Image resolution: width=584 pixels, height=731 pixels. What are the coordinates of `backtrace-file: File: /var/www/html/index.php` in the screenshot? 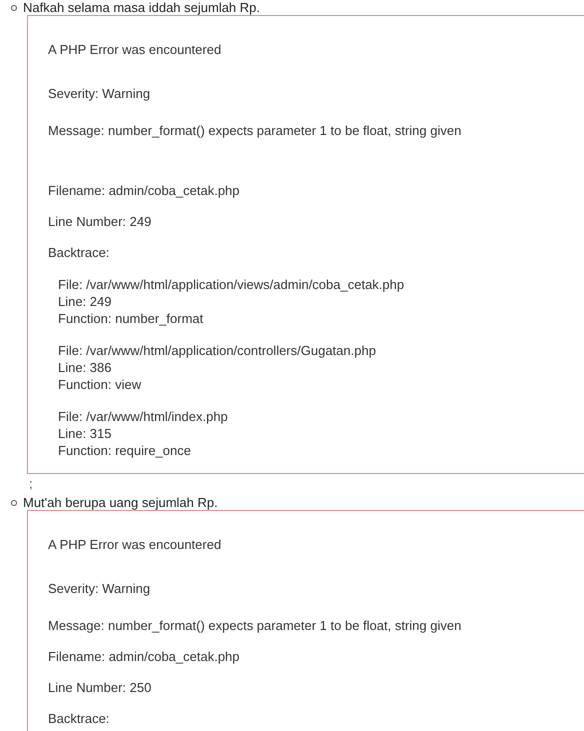 It's located at (143, 417).